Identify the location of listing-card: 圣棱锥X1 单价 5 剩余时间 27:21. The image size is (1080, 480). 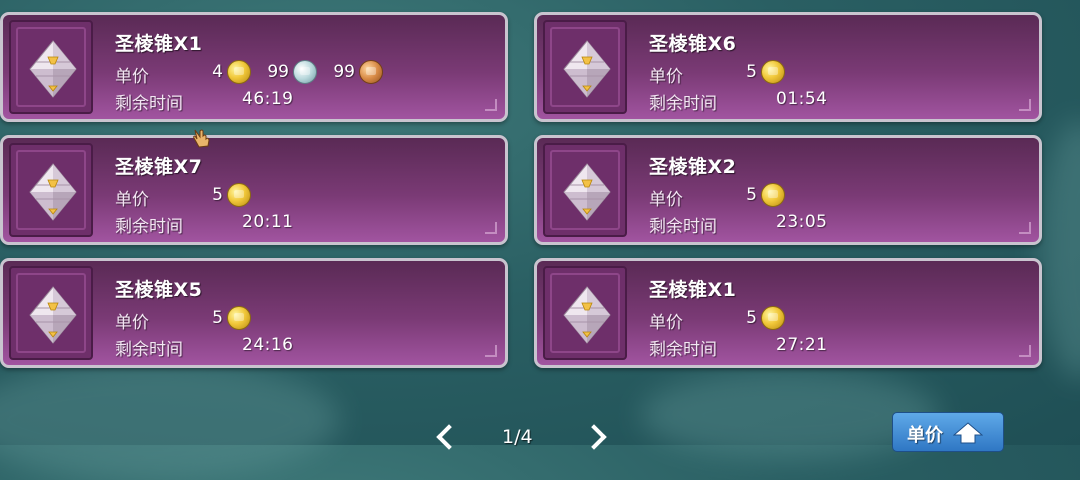
(788, 313).